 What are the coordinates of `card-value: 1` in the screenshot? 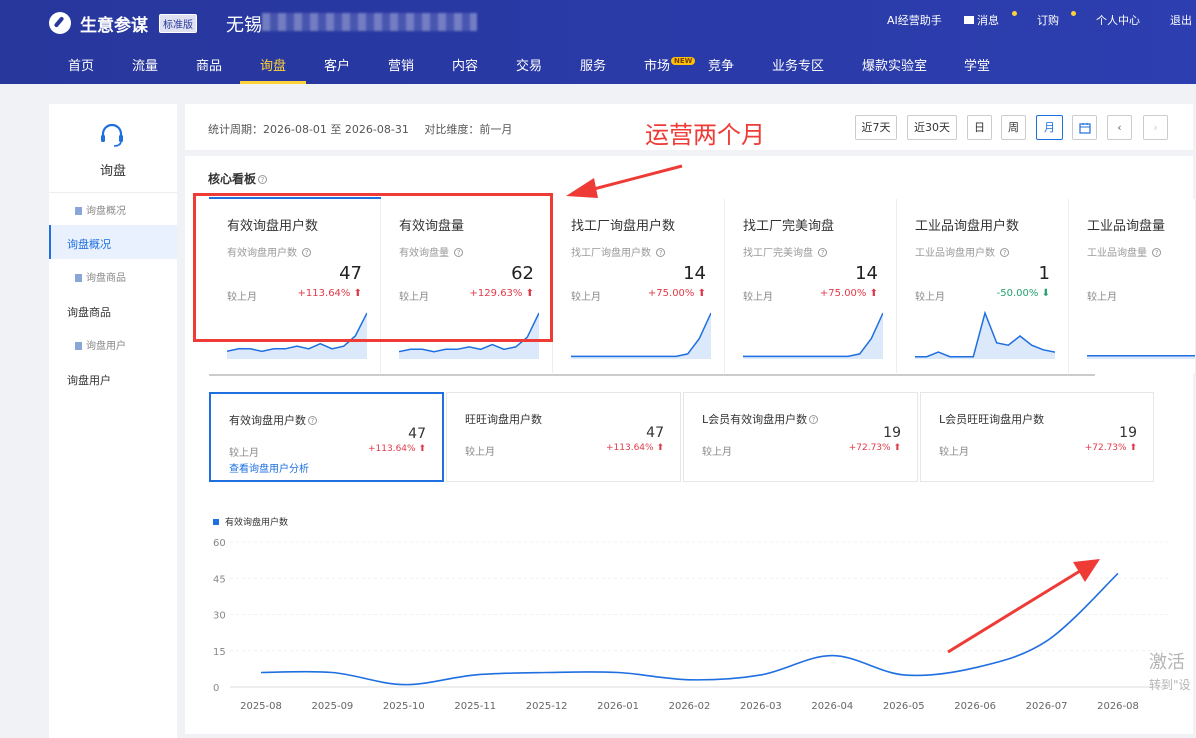 It's located at (1044, 273).